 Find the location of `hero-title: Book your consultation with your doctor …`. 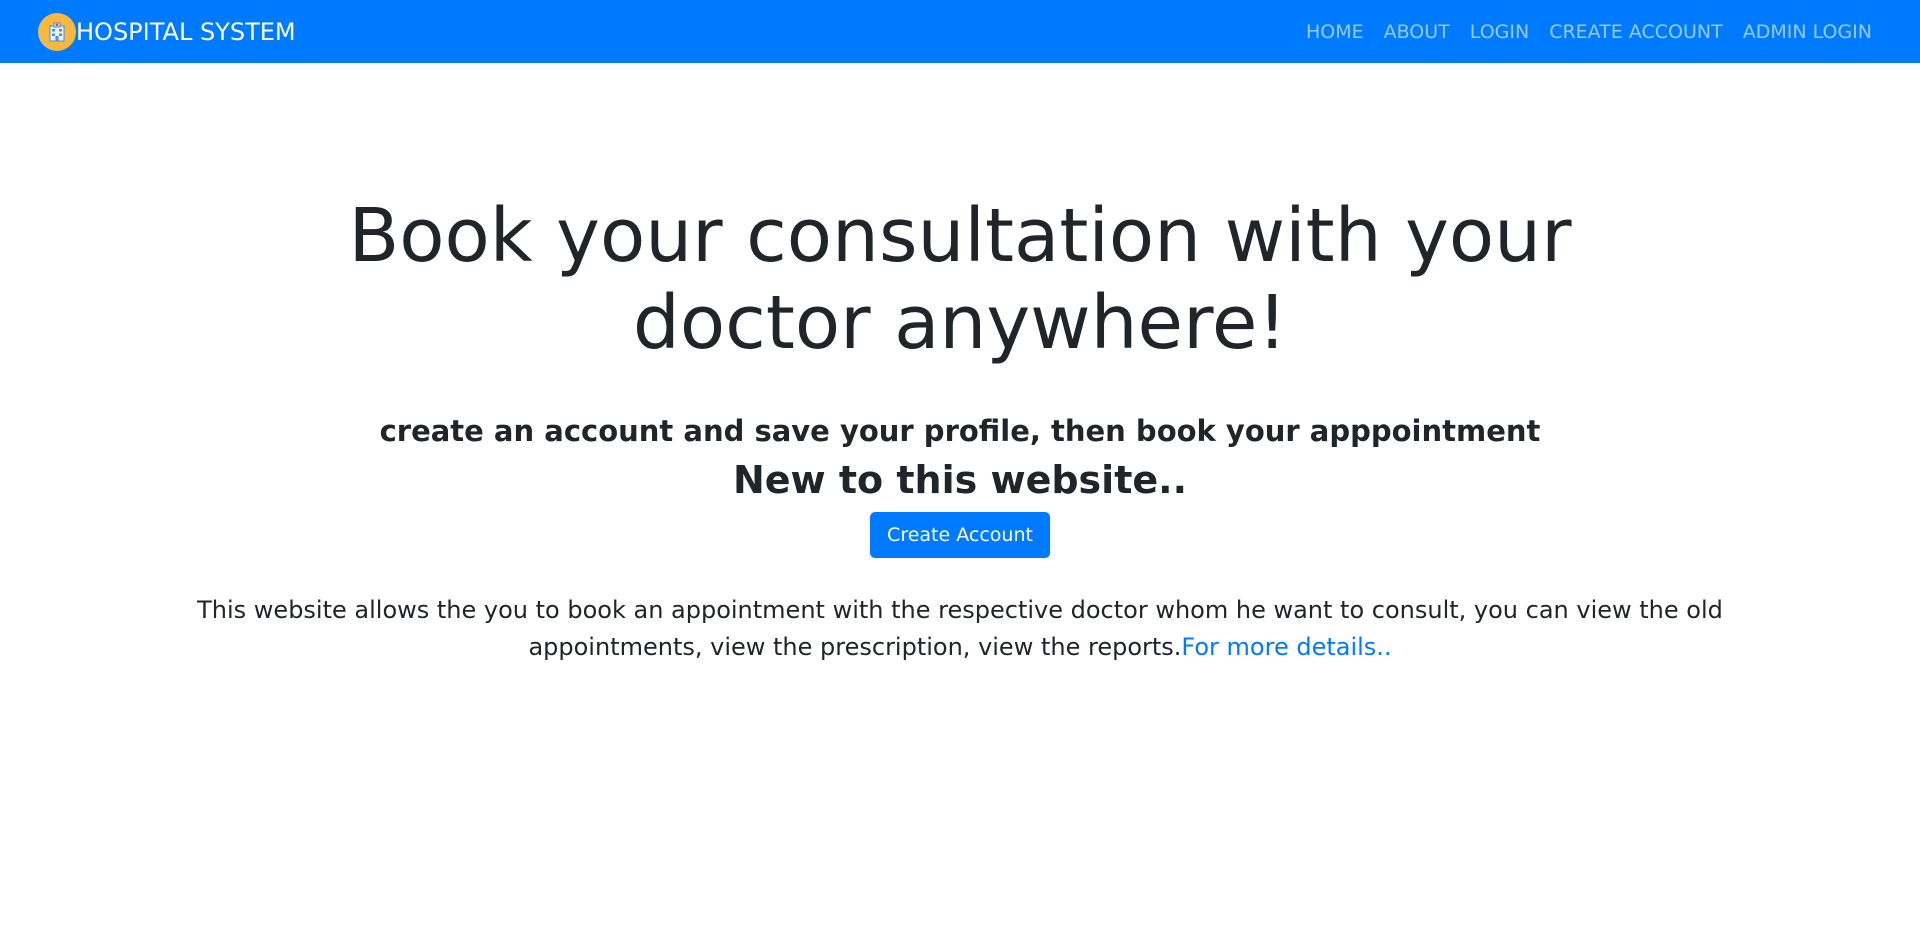

hero-title: Book your consultation with your doctor … is located at coordinates (960, 280).